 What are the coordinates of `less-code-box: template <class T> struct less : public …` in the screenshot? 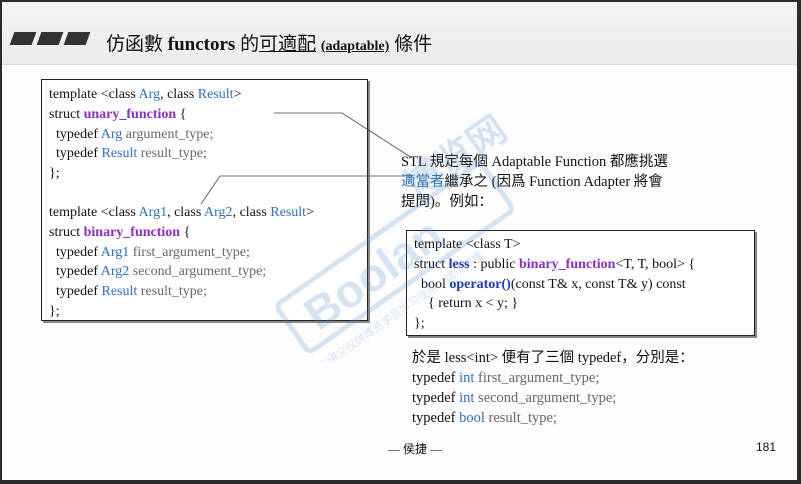 It's located at (580, 283).